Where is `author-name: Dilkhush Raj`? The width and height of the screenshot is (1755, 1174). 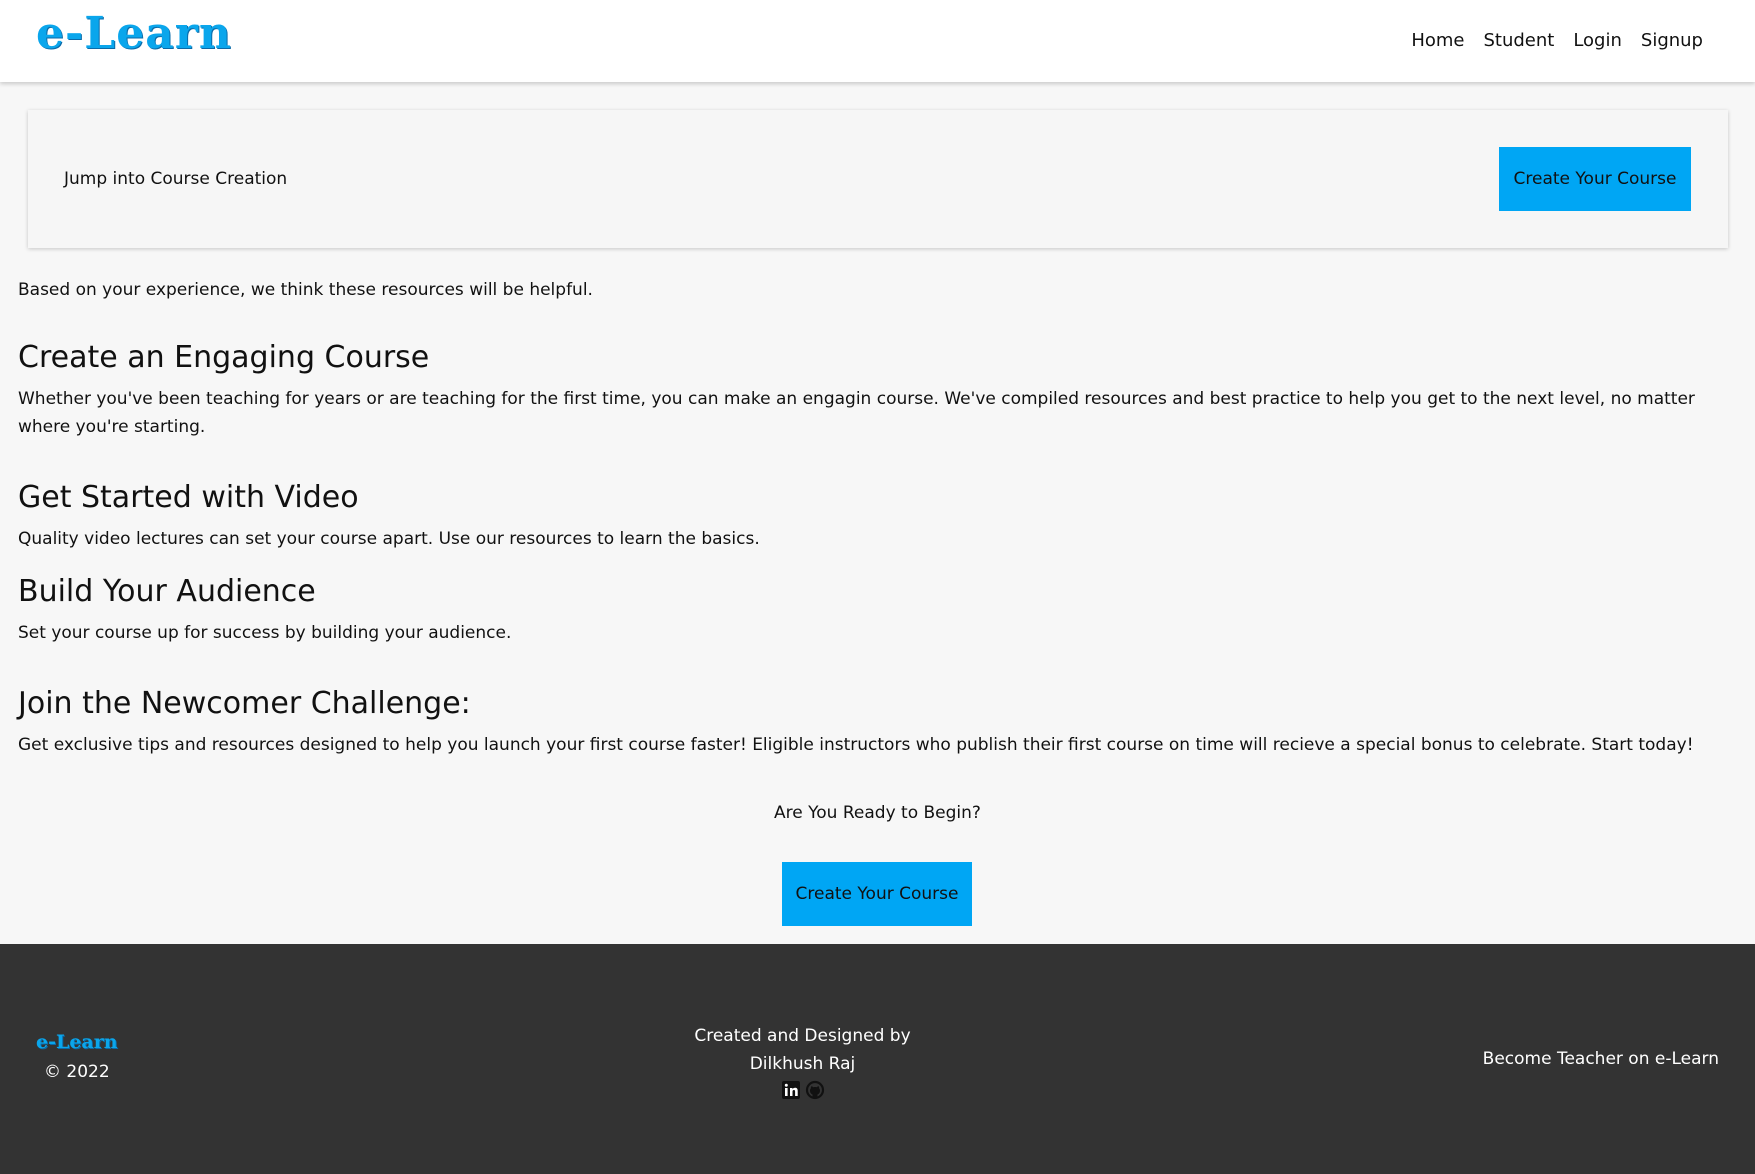
author-name: Dilkhush Raj is located at coordinates (802, 1064).